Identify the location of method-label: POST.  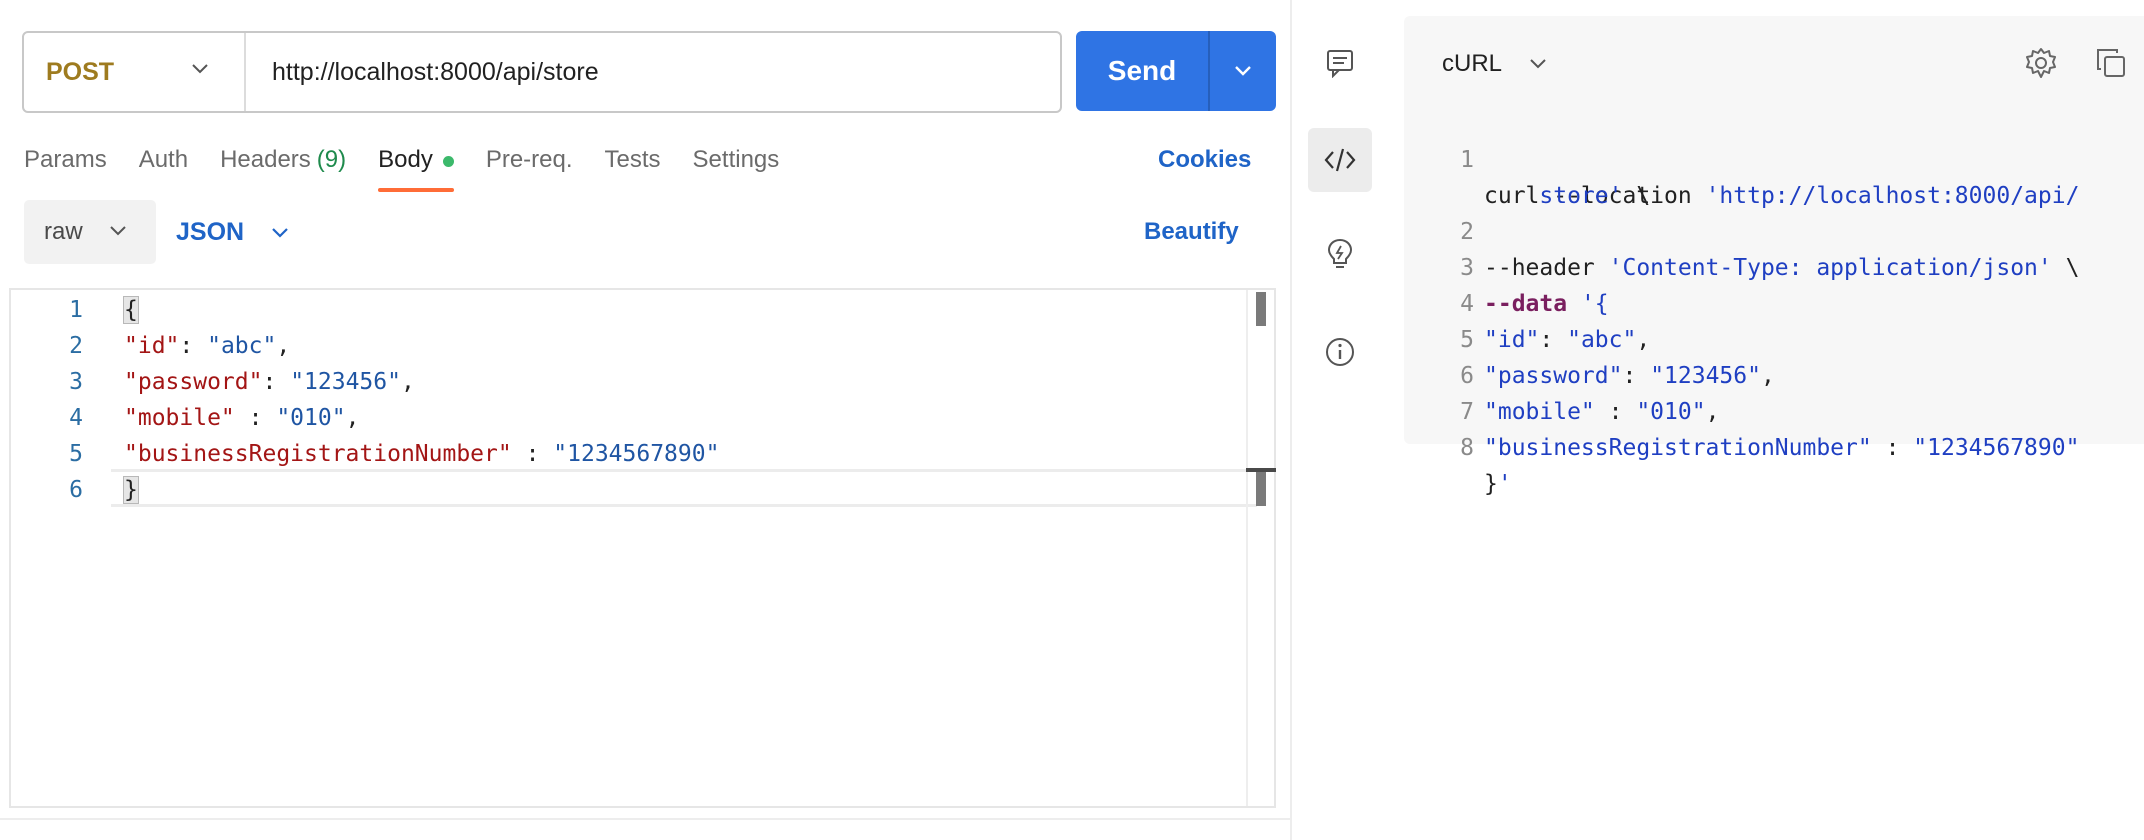
(80, 71).